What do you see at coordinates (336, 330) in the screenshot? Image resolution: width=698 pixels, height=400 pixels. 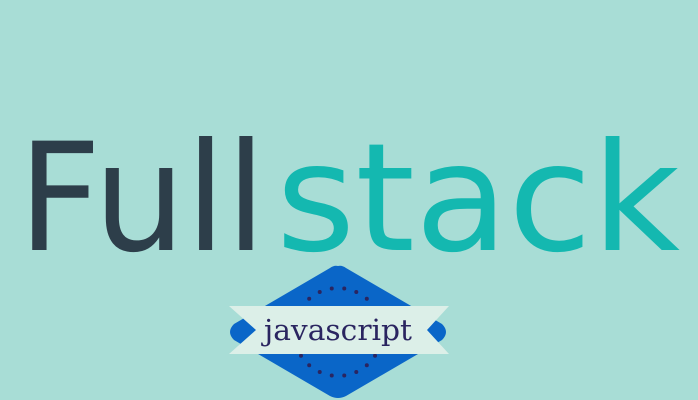 I see `badge-label: javascript` at bounding box center [336, 330].